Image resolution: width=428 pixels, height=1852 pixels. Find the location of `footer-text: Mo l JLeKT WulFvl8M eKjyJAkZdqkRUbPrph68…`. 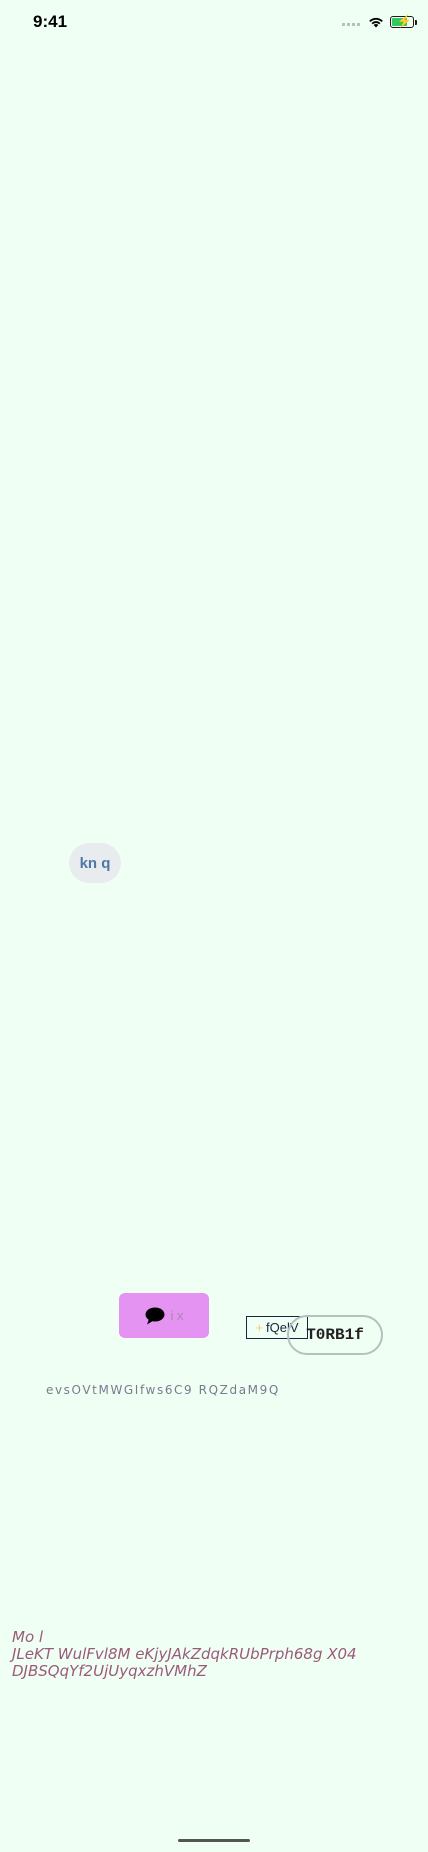

footer-text: Mo l JLeKT WulFvl8M eKjyJAkZdqkRUbPrph68… is located at coordinates (212, 1654).